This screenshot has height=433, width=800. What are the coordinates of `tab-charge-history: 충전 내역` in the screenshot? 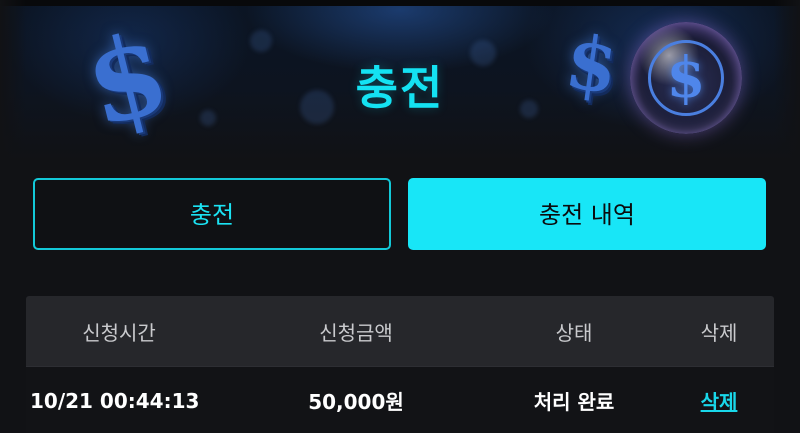 It's located at (587, 214).